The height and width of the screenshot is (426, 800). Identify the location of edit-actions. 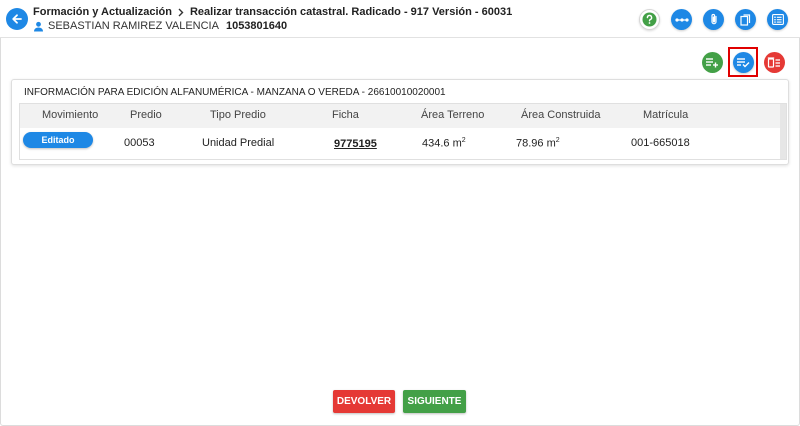
(743, 62).